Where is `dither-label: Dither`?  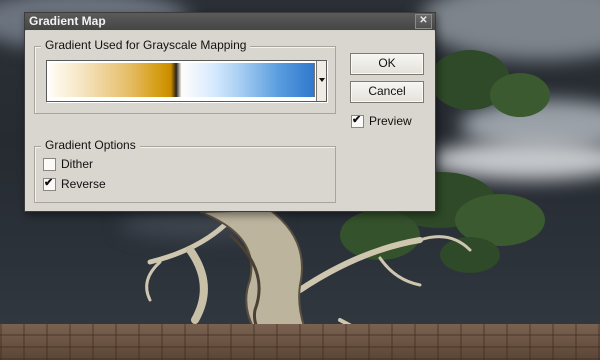
dither-label: Dither is located at coordinates (77, 164).